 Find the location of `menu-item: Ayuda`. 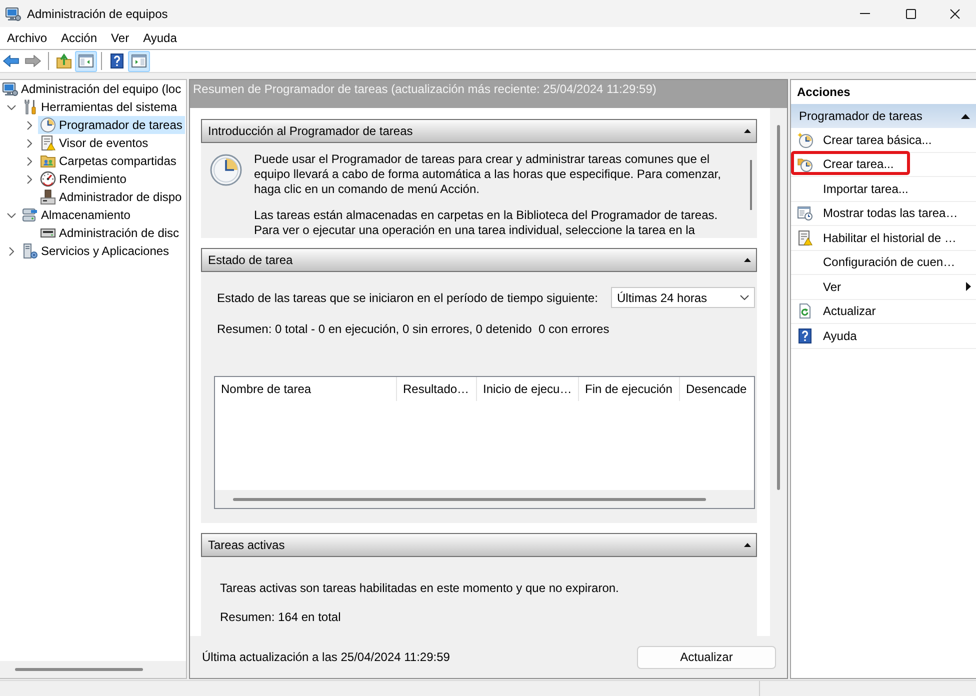

menu-item: Ayuda is located at coordinates (160, 38).